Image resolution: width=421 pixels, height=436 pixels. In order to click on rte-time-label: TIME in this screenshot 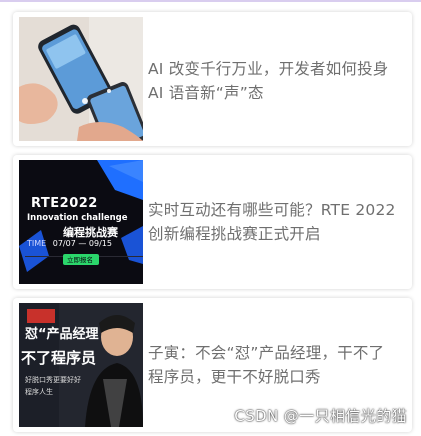, I will do `click(37, 243)`.